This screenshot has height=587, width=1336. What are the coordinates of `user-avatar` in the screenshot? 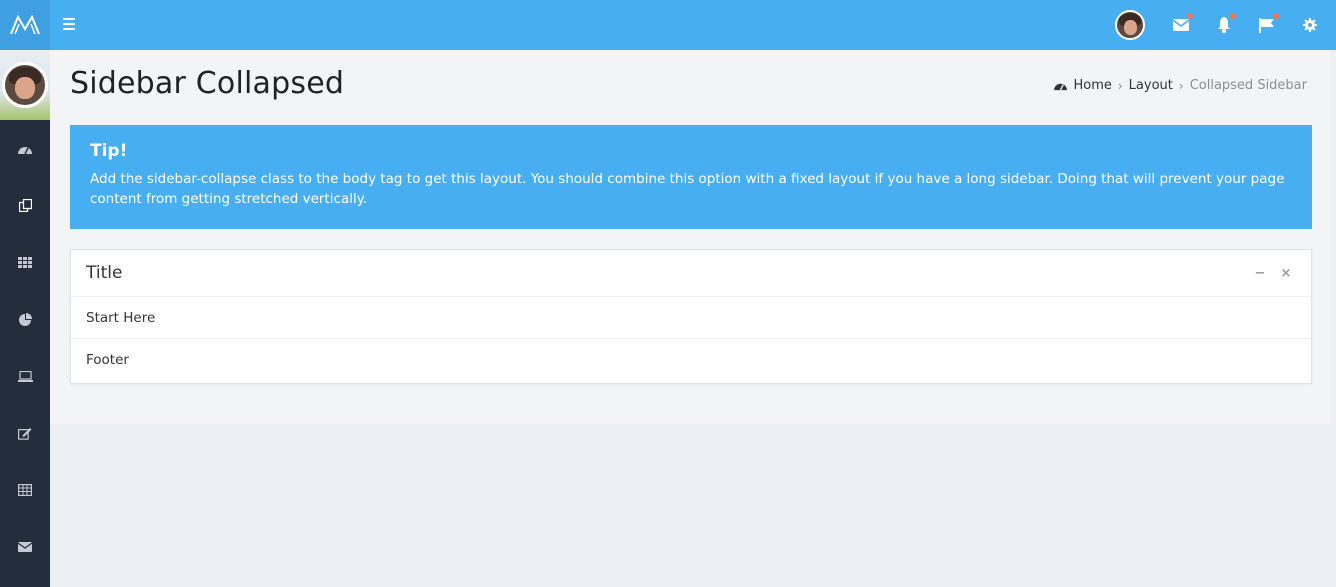 It's located at (1130, 25).